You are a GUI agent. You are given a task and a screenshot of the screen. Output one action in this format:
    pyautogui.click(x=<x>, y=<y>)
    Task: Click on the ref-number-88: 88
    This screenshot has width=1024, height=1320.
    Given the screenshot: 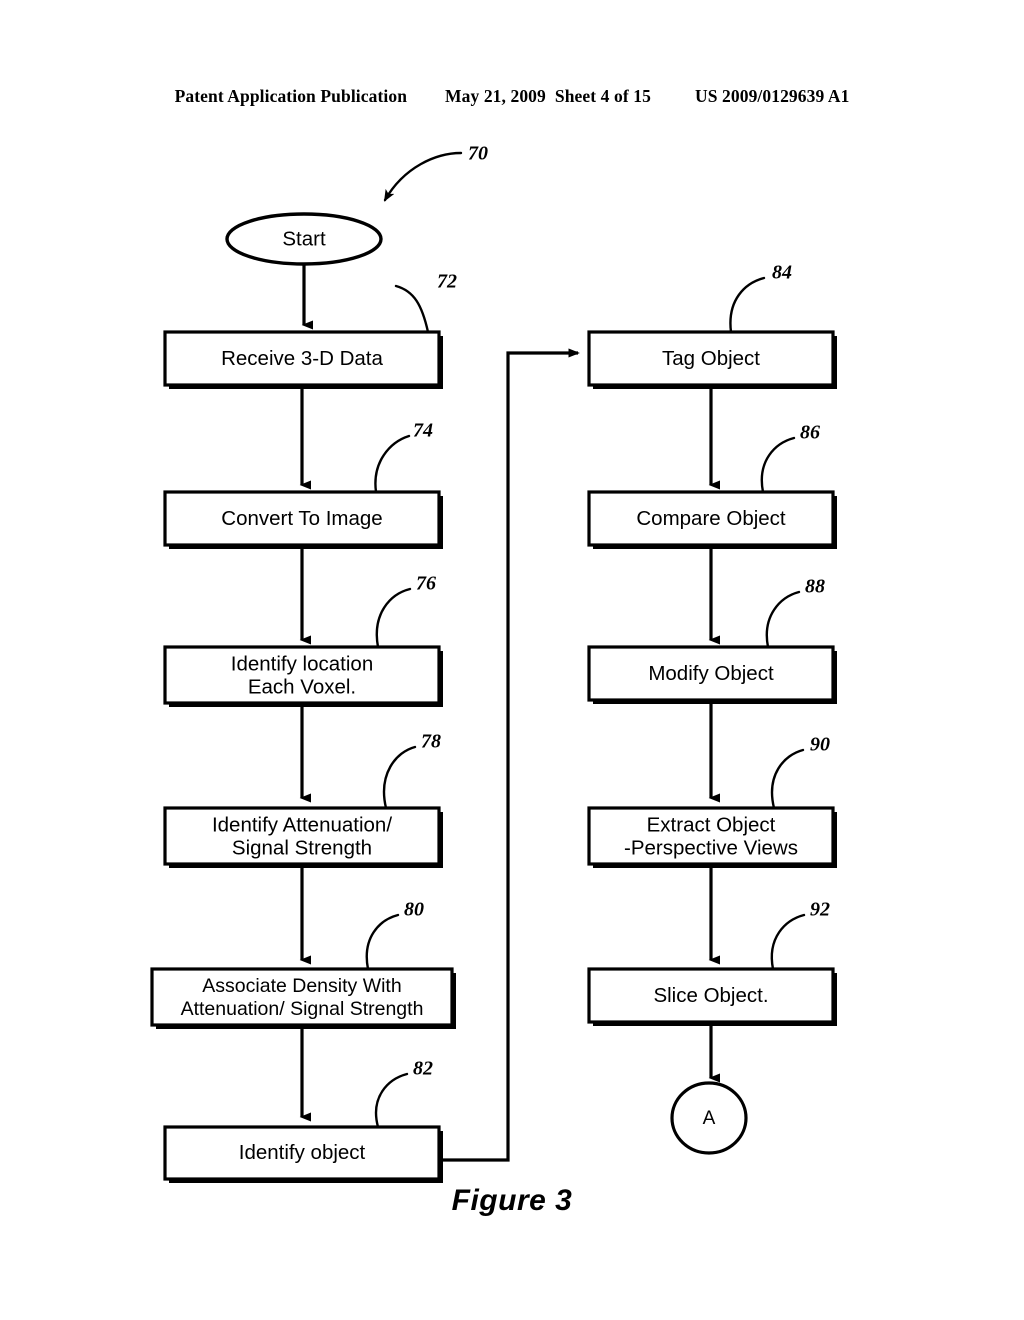 What is the action you would take?
    pyautogui.click(x=815, y=587)
    